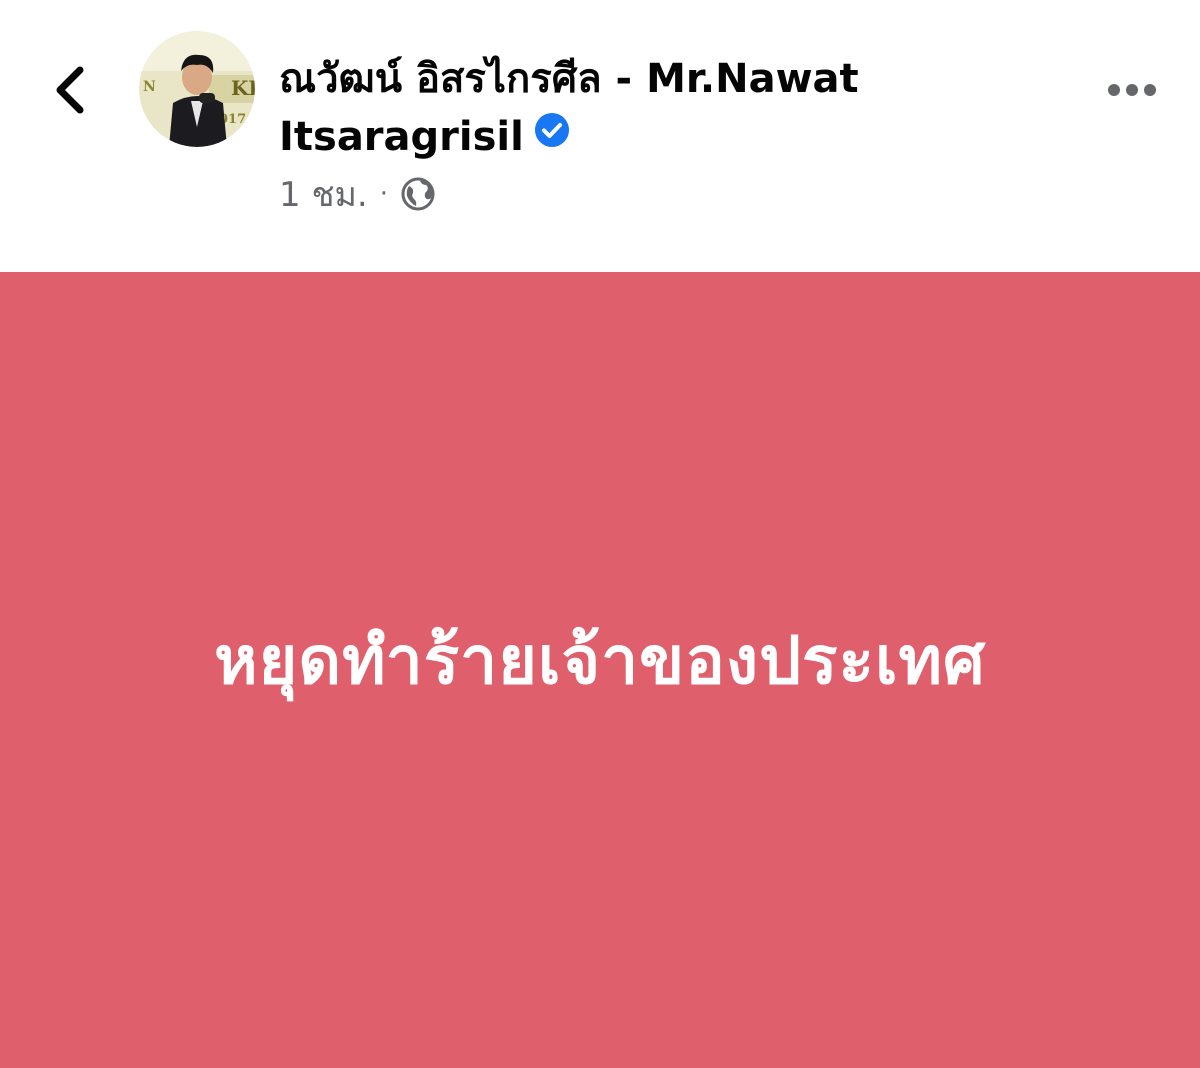  What do you see at coordinates (243, 88) in the screenshot?
I see `svg-text: KH` at bounding box center [243, 88].